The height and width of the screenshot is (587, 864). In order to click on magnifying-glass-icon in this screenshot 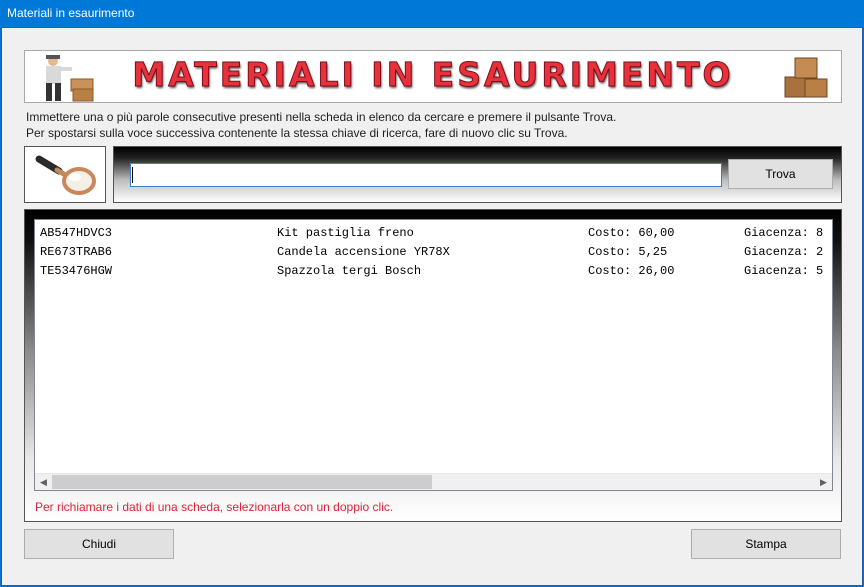, I will do `click(65, 175)`.